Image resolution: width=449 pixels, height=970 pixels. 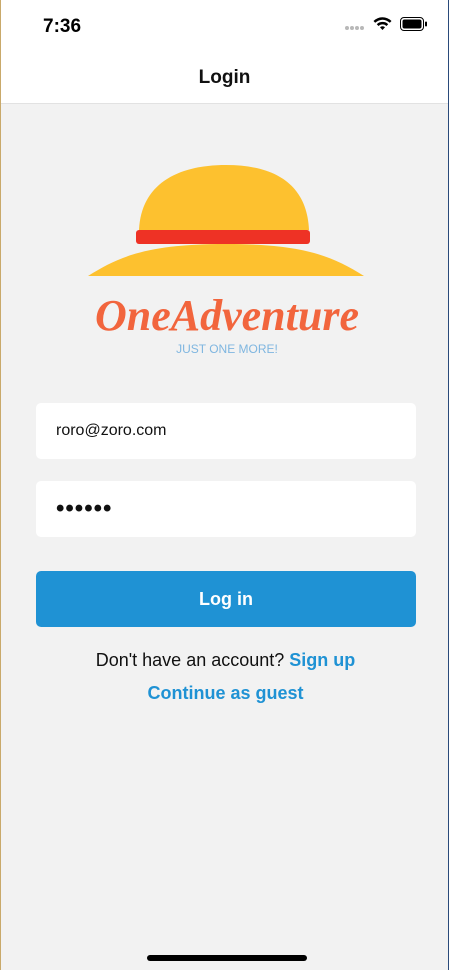 What do you see at coordinates (226, 431) in the screenshot?
I see `email-field: roro@zoro.com` at bounding box center [226, 431].